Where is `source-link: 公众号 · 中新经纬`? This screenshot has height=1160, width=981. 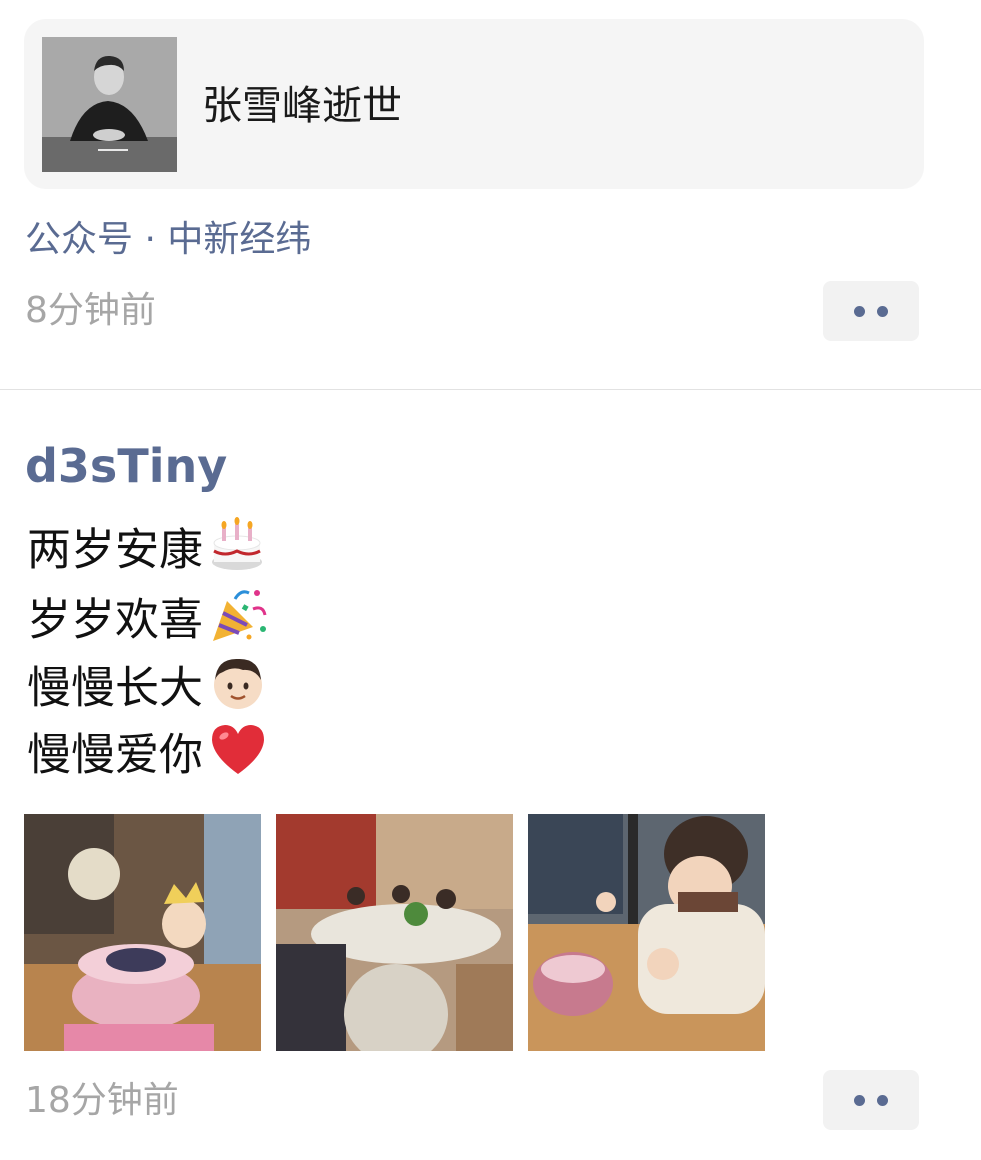 source-link: 公众号 · 中新经纬 is located at coordinates (168, 240).